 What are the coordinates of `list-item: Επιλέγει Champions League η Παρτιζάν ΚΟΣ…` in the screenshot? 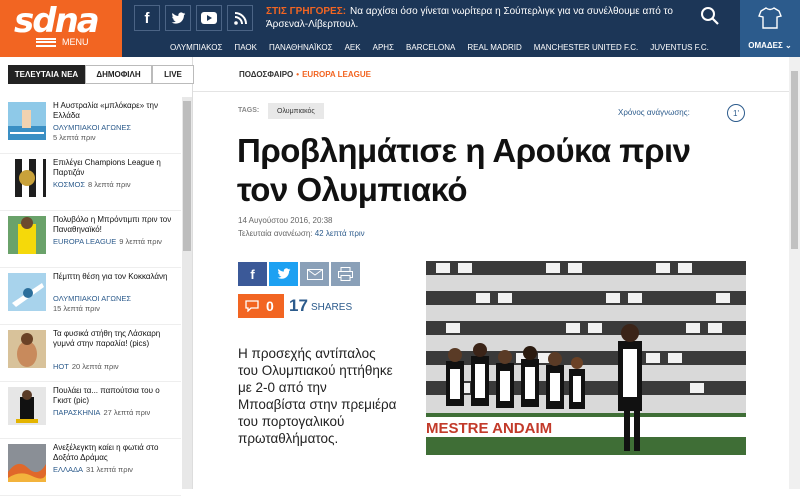 It's located at (90, 182).